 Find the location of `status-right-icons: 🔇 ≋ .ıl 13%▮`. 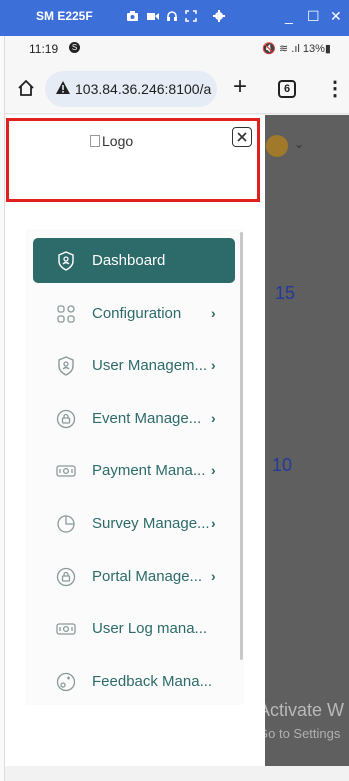

status-right-icons: 🔇 ≋ .ıl 13%▮ is located at coordinates (296, 49).